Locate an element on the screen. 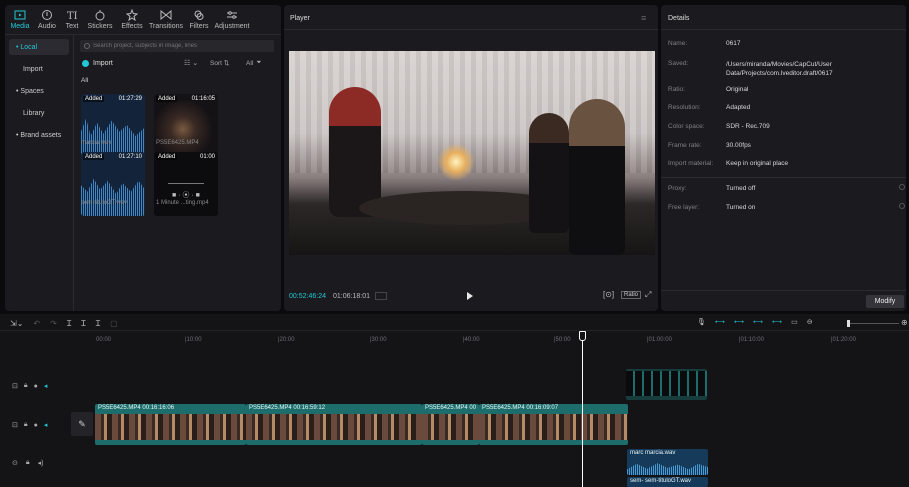  cover-button: ✎ is located at coordinates (82, 424).